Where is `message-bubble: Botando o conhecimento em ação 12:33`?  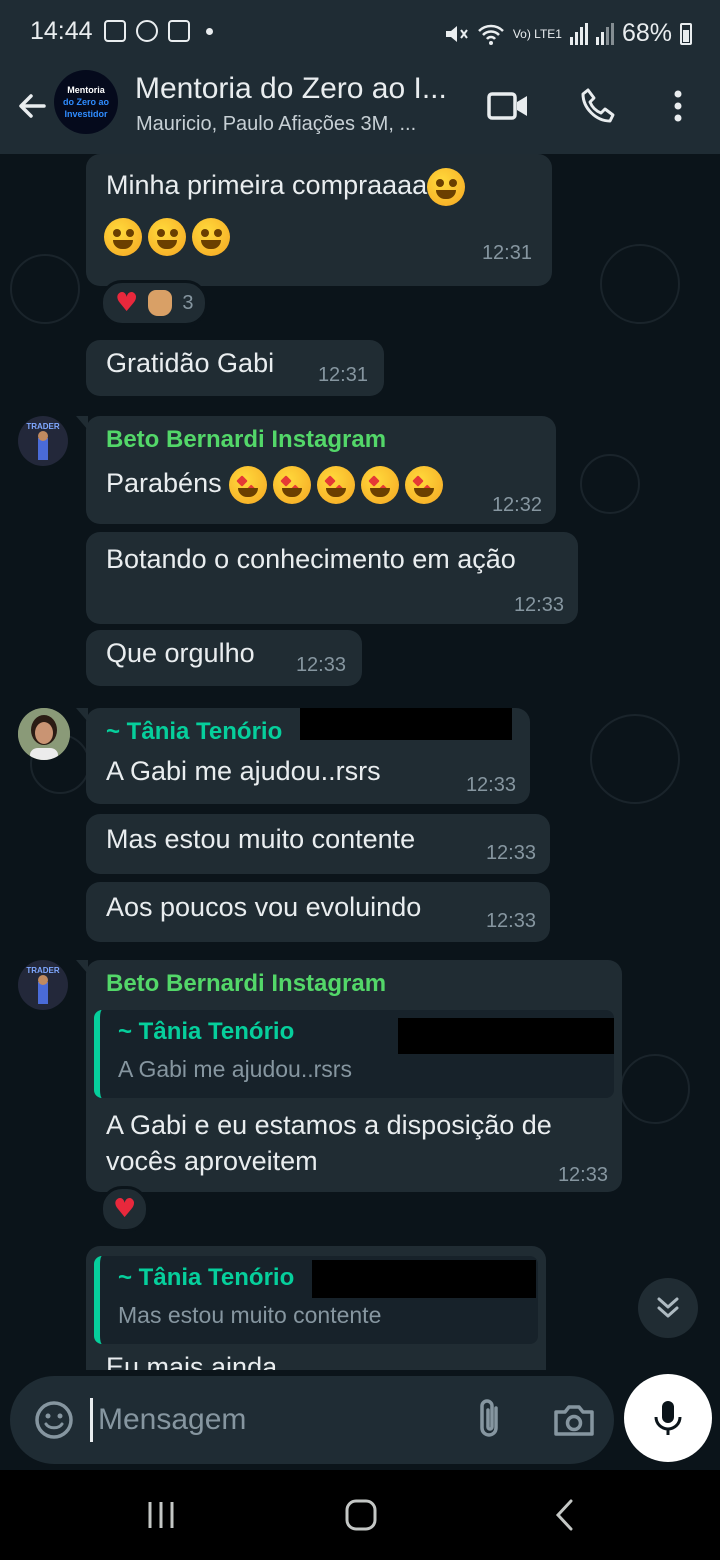
message-bubble: Botando o conhecimento em ação 12:33 is located at coordinates (332, 578).